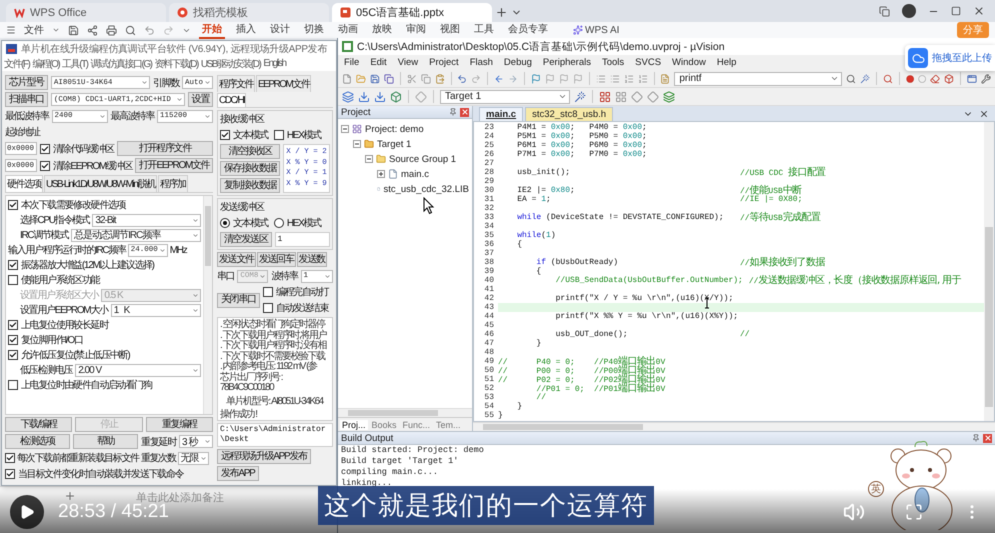 This screenshot has width=995, height=533. Describe the element at coordinates (73, 30) in the screenshot. I see `save-icon` at that location.